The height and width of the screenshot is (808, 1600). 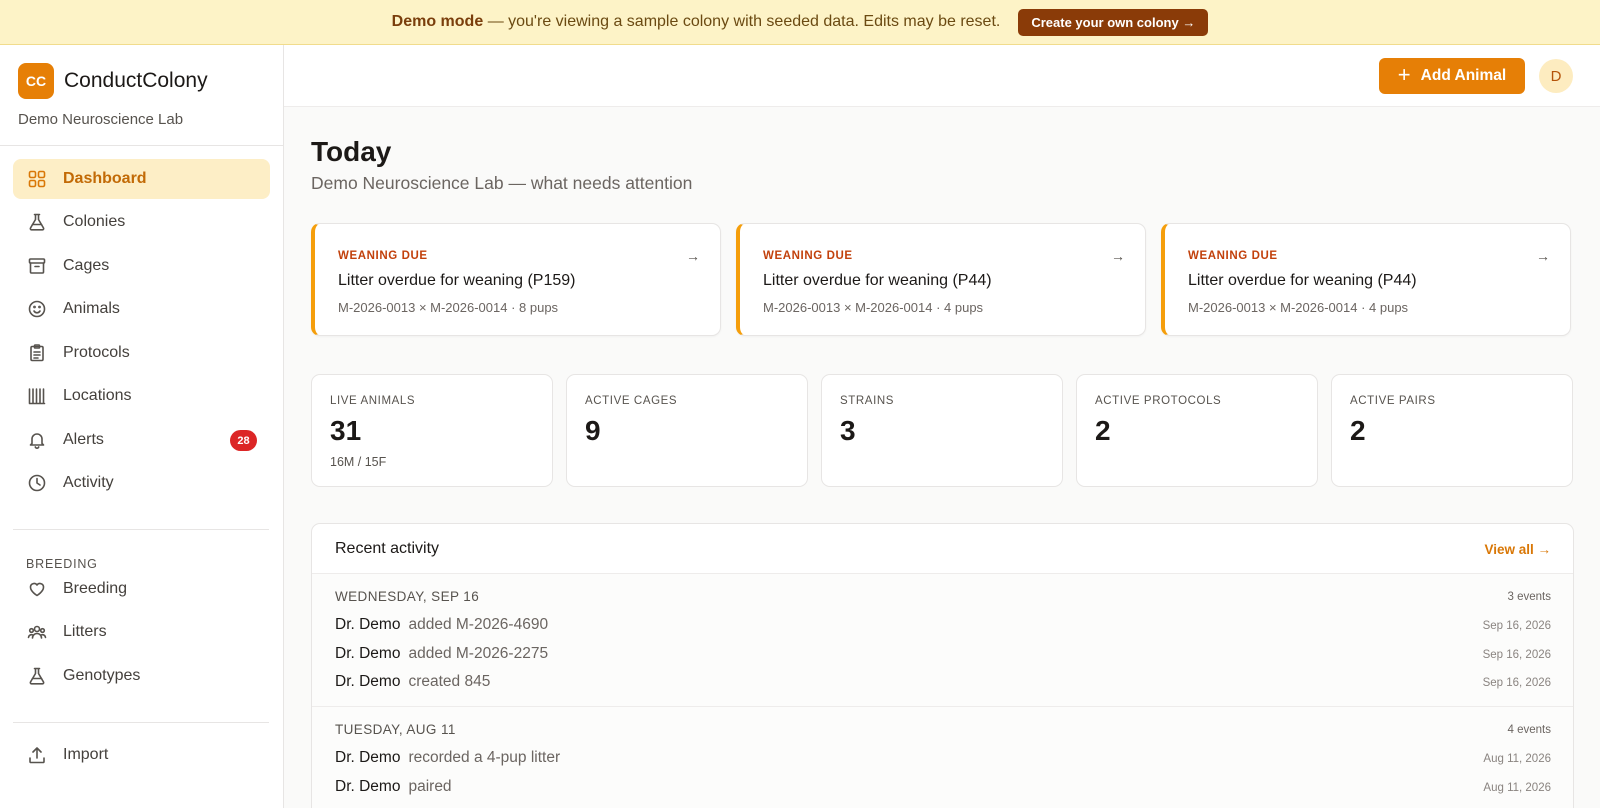 I want to click on clipboard-icon, so click(x=37, y=353).